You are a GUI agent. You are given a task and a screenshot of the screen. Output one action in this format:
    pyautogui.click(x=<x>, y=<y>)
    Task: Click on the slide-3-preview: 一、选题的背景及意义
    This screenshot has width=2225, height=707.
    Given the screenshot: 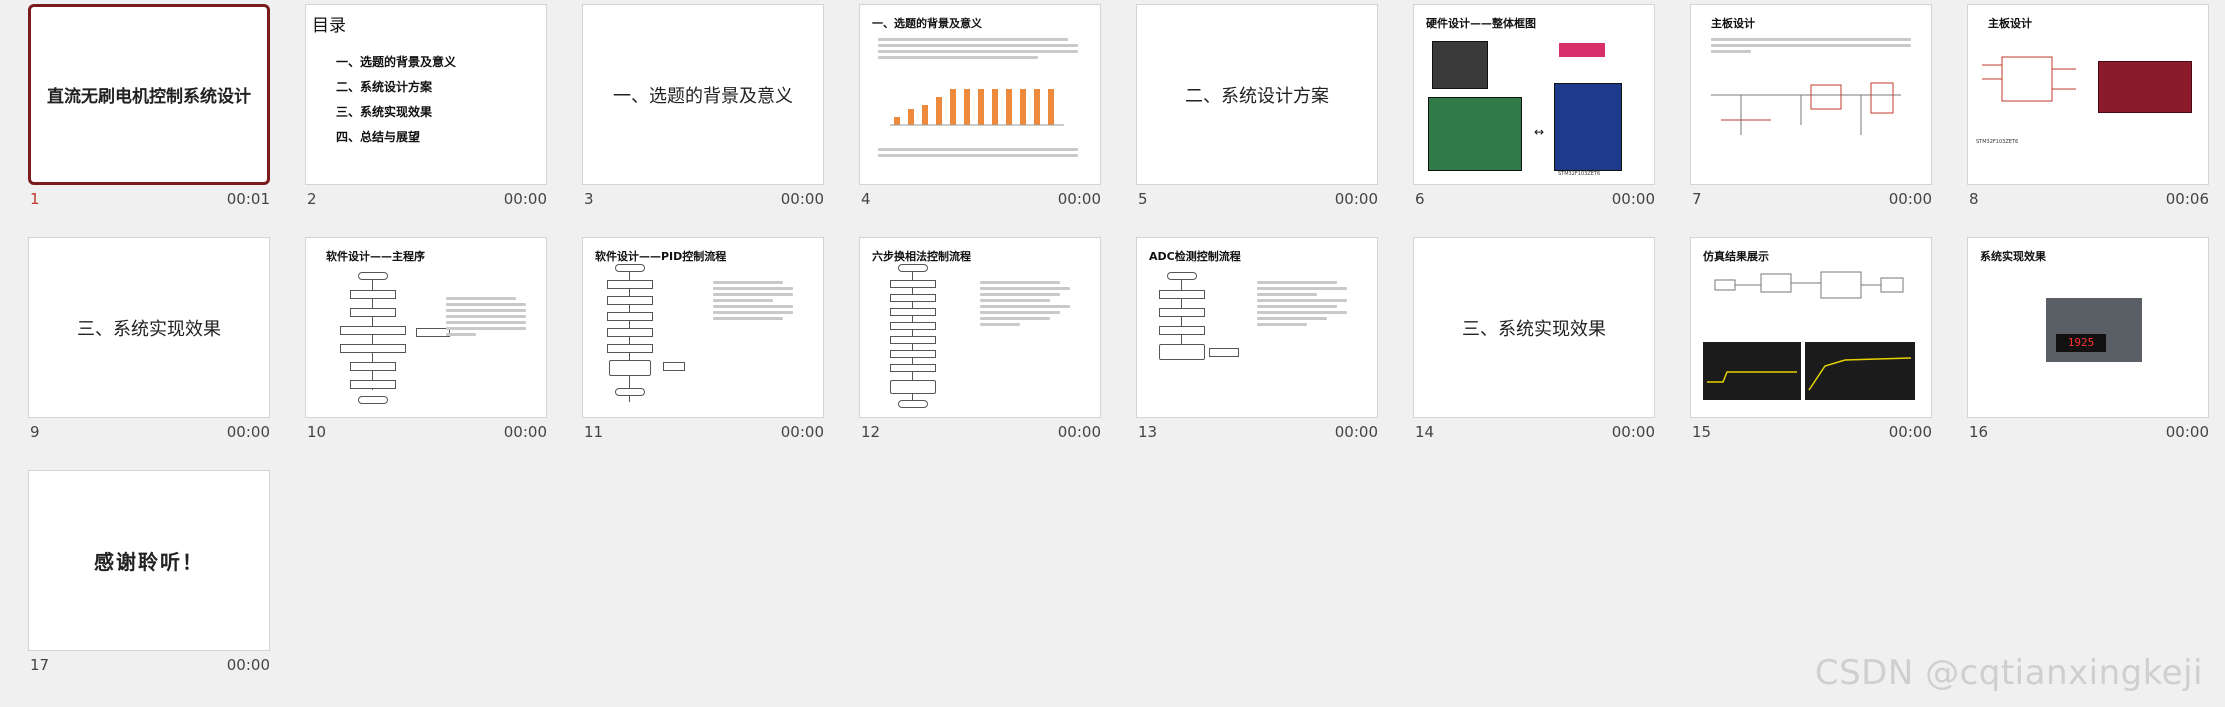 What is the action you would take?
    pyautogui.click(x=703, y=94)
    